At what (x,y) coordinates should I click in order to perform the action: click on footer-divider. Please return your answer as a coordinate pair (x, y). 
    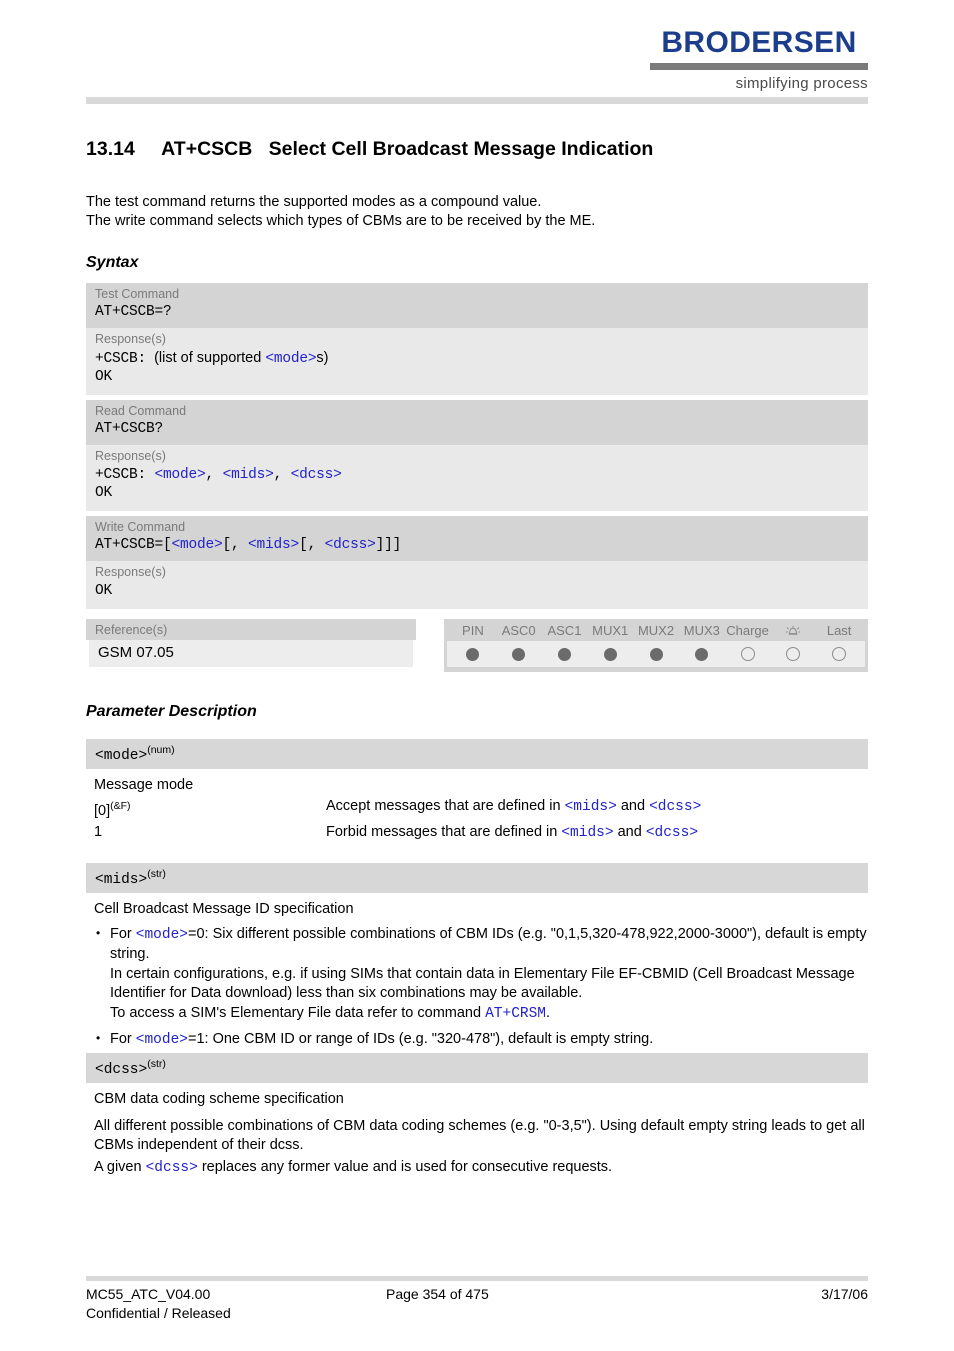
    Looking at the image, I should click on (477, 1278).